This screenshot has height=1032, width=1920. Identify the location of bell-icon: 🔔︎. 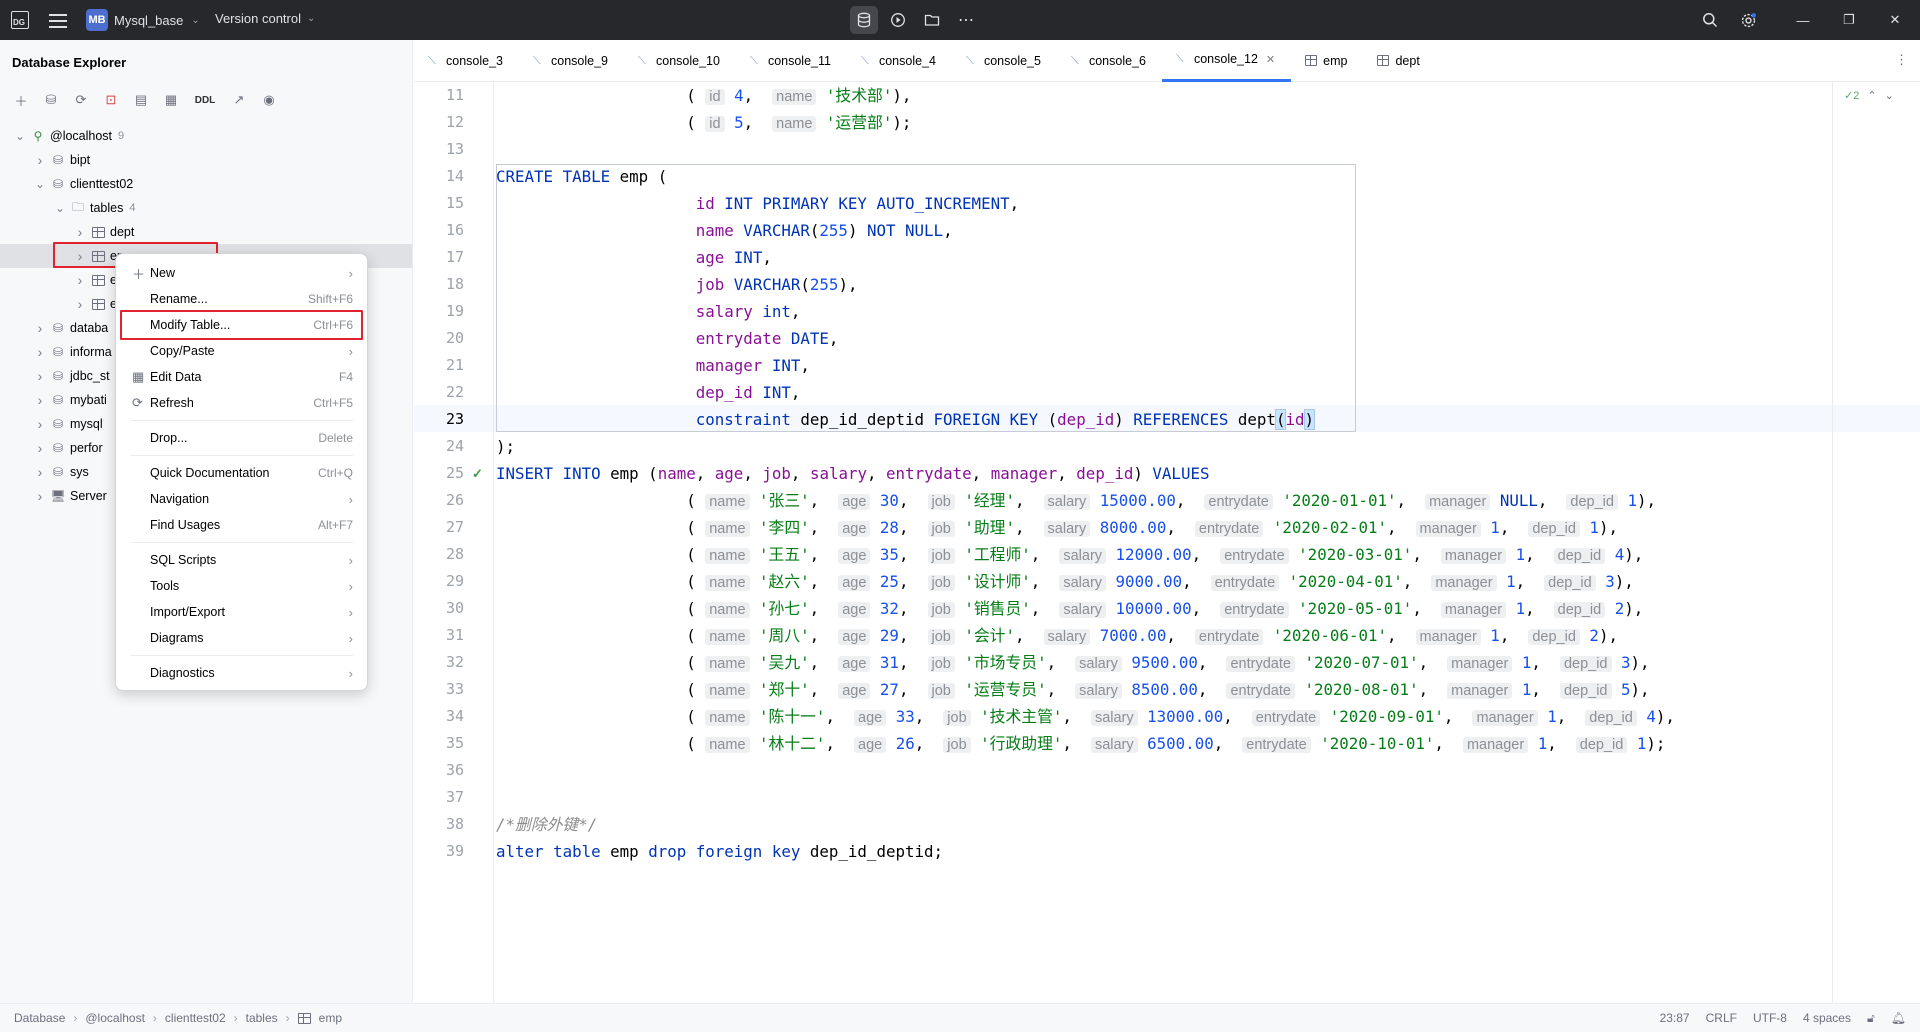
(1898, 1018).